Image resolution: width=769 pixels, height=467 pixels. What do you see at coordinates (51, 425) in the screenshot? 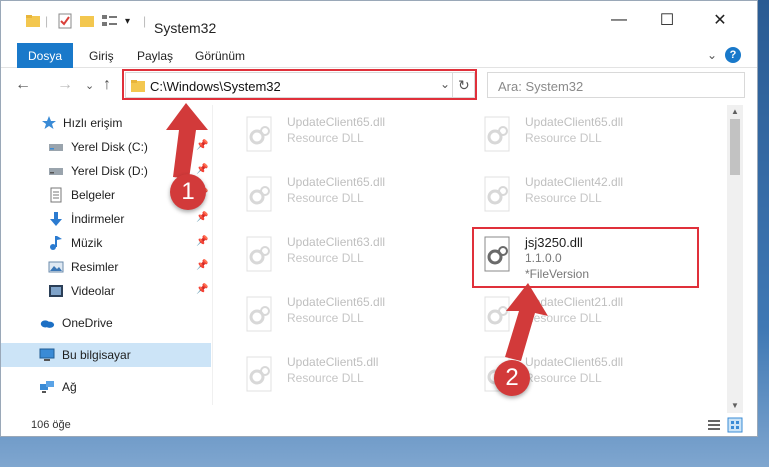
I see `item-count: 106 öğe` at bounding box center [51, 425].